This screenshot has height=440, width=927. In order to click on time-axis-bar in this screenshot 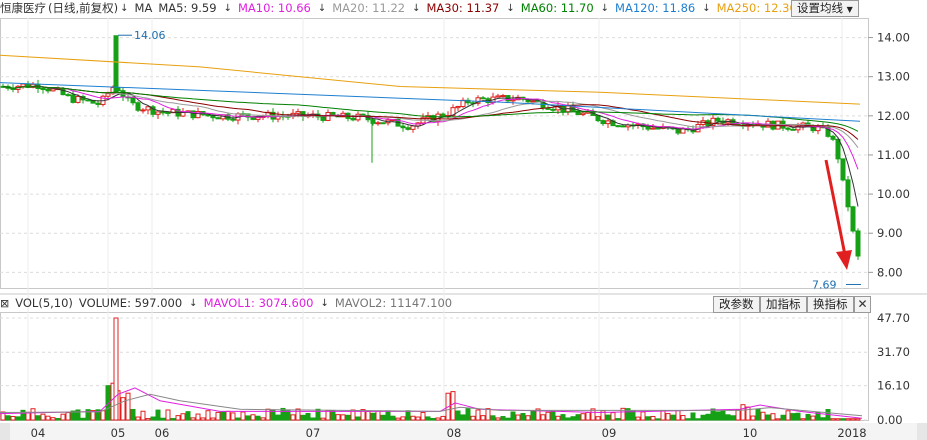, I will do `click(463, 431)`.